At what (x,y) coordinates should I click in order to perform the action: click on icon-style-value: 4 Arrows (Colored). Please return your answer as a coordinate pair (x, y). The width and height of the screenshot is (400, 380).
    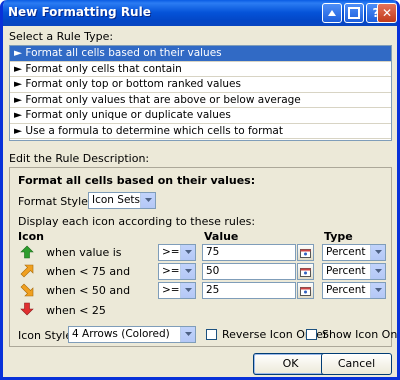
    Looking at the image, I should click on (121, 334).